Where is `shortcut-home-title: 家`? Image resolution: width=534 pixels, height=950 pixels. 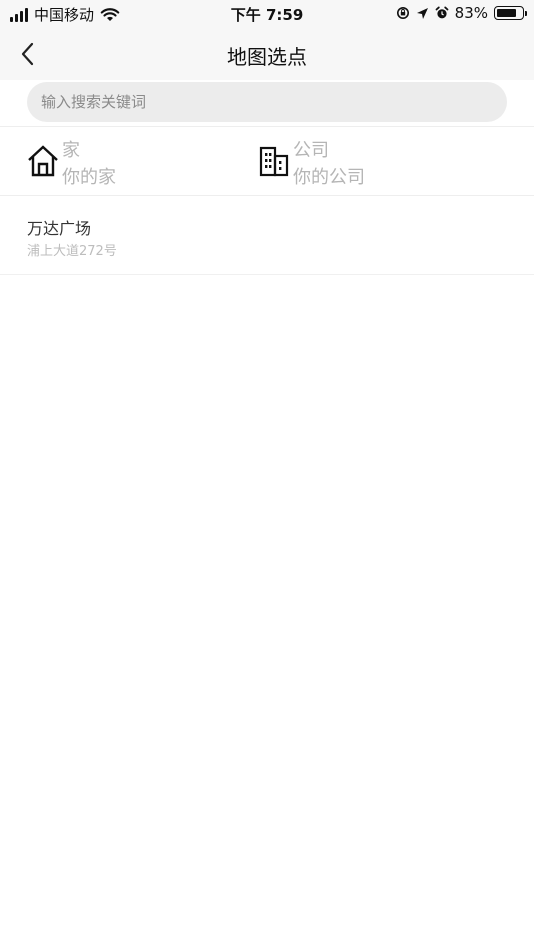 shortcut-home-title: 家 is located at coordinates (71, 150).